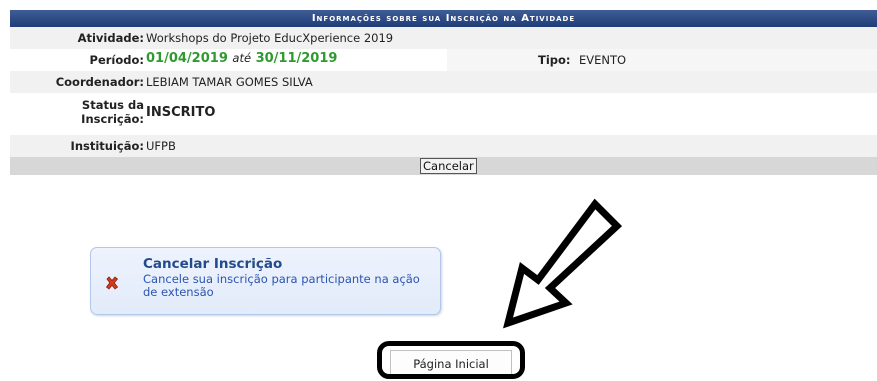 The width and height of the screenshot is (877, 381). What do you see at coordinates (110, 38) in the screenshot?
I see `atividade-label: Atividade:` at bounding box center [110, 38].